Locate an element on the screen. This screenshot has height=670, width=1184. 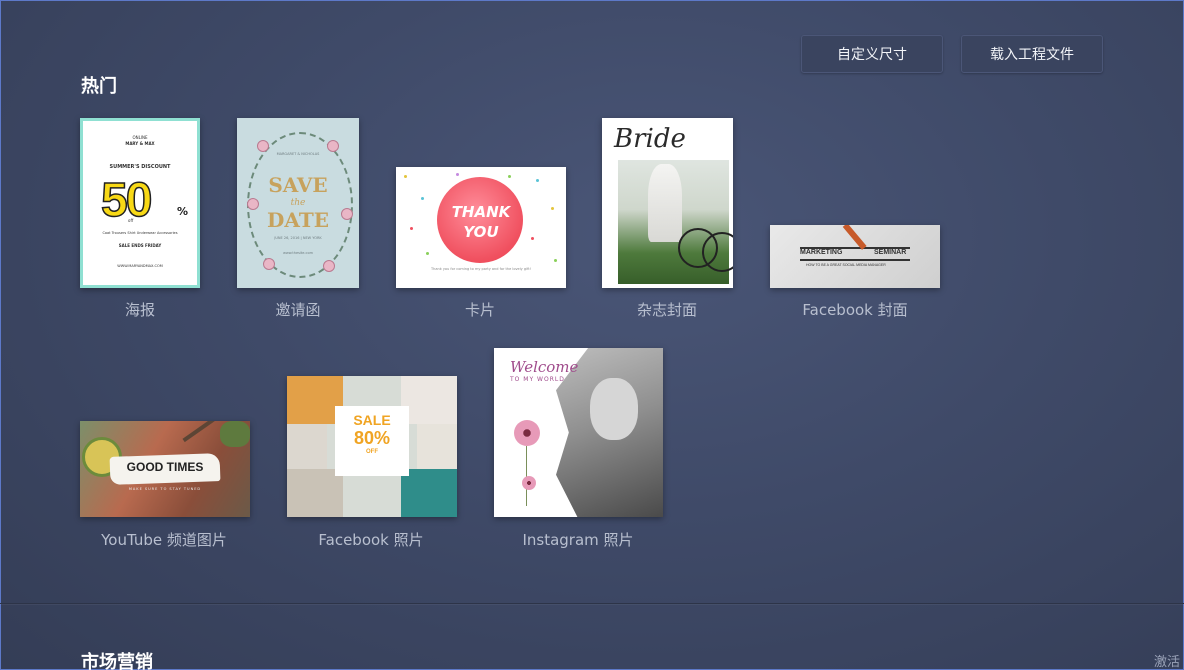
youtube-label: YouTube 频道图片 is located at coordinates (164, 539).